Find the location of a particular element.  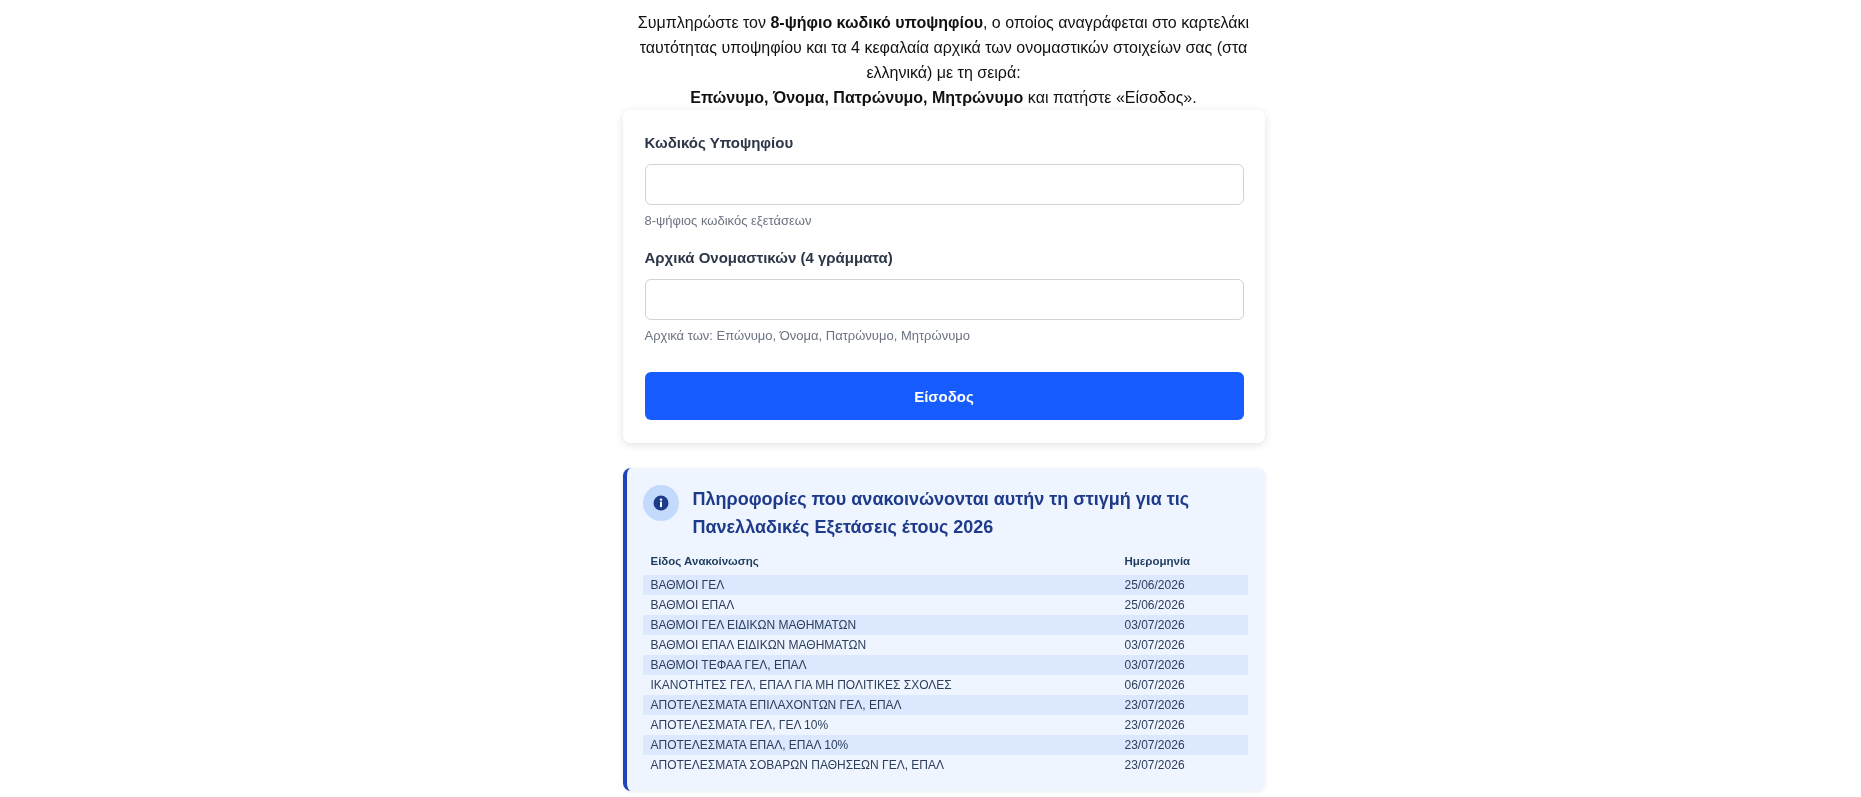

table-cell: ΒΑΘΜΟΙ ΓΕΛ ΕΙΔΙΚΩΝ ΜΑΘΗΜΑΤΩΝ is located at coordinates (753, 625).